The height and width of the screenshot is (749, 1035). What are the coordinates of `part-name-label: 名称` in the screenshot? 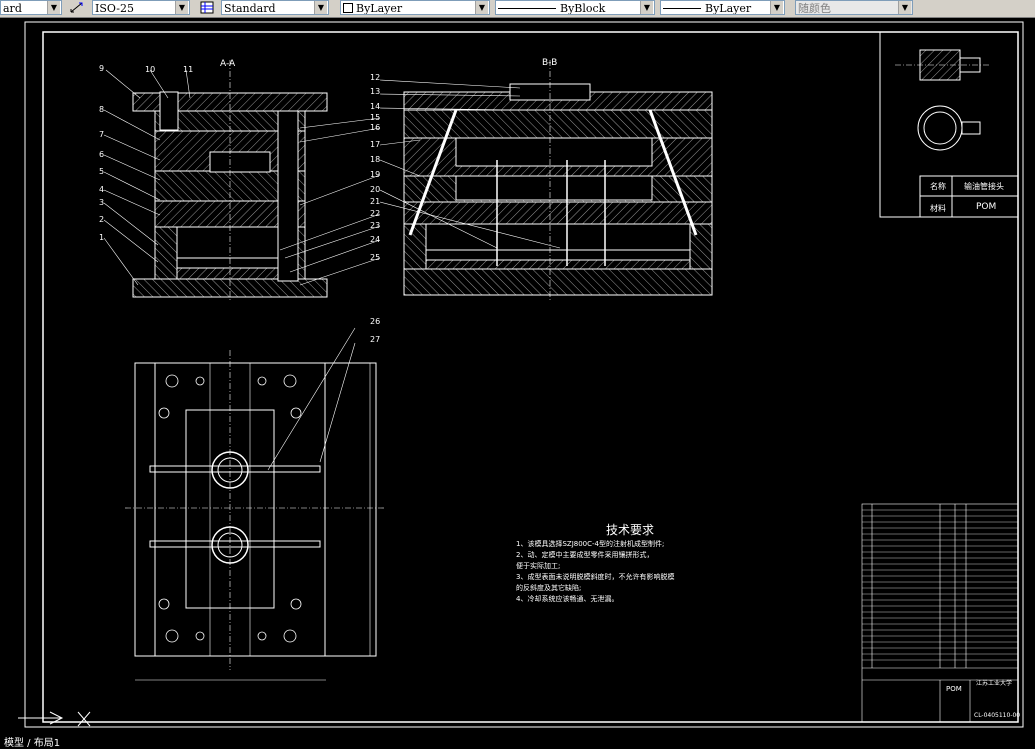 It's located at (938, 186).